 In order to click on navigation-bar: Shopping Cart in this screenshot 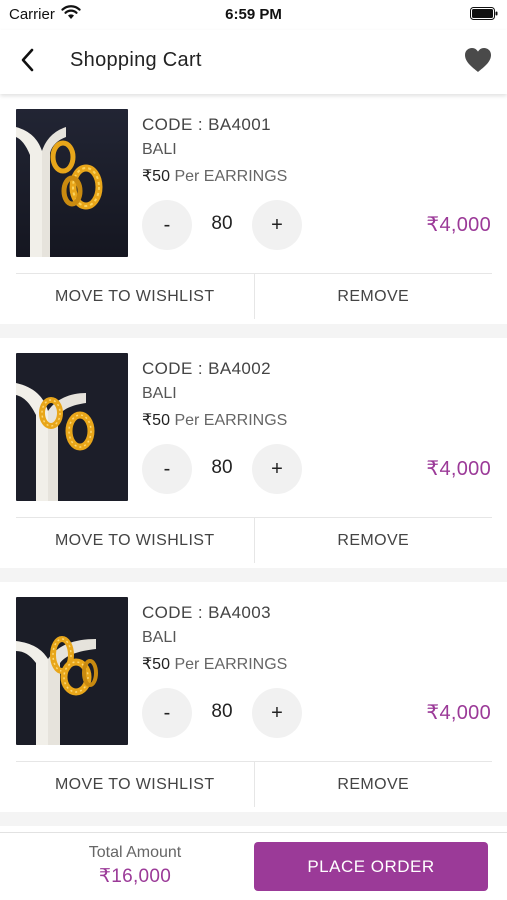, I will do `click(253, 62)`.